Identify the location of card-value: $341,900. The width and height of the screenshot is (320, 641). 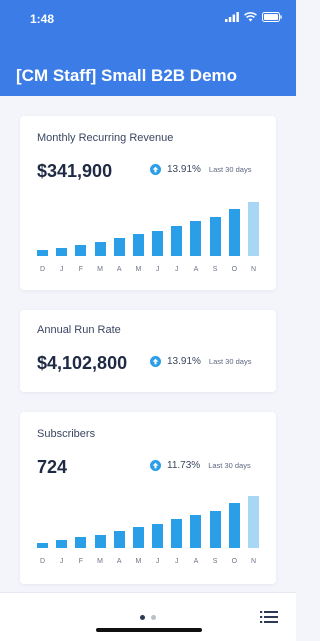
(75, 171).